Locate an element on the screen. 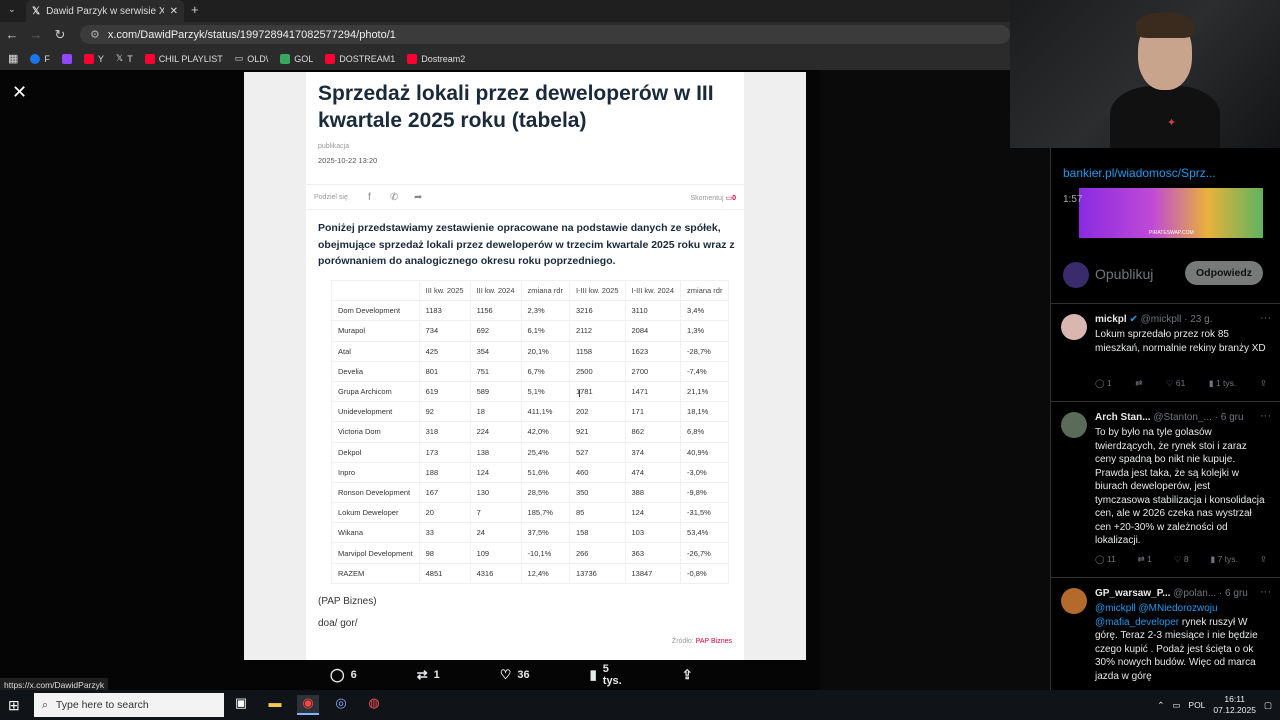 The width and height of the screenshot is (1280, 720). bookmark-folder: ▭ OLD\ is located at coordinates (252, 58).